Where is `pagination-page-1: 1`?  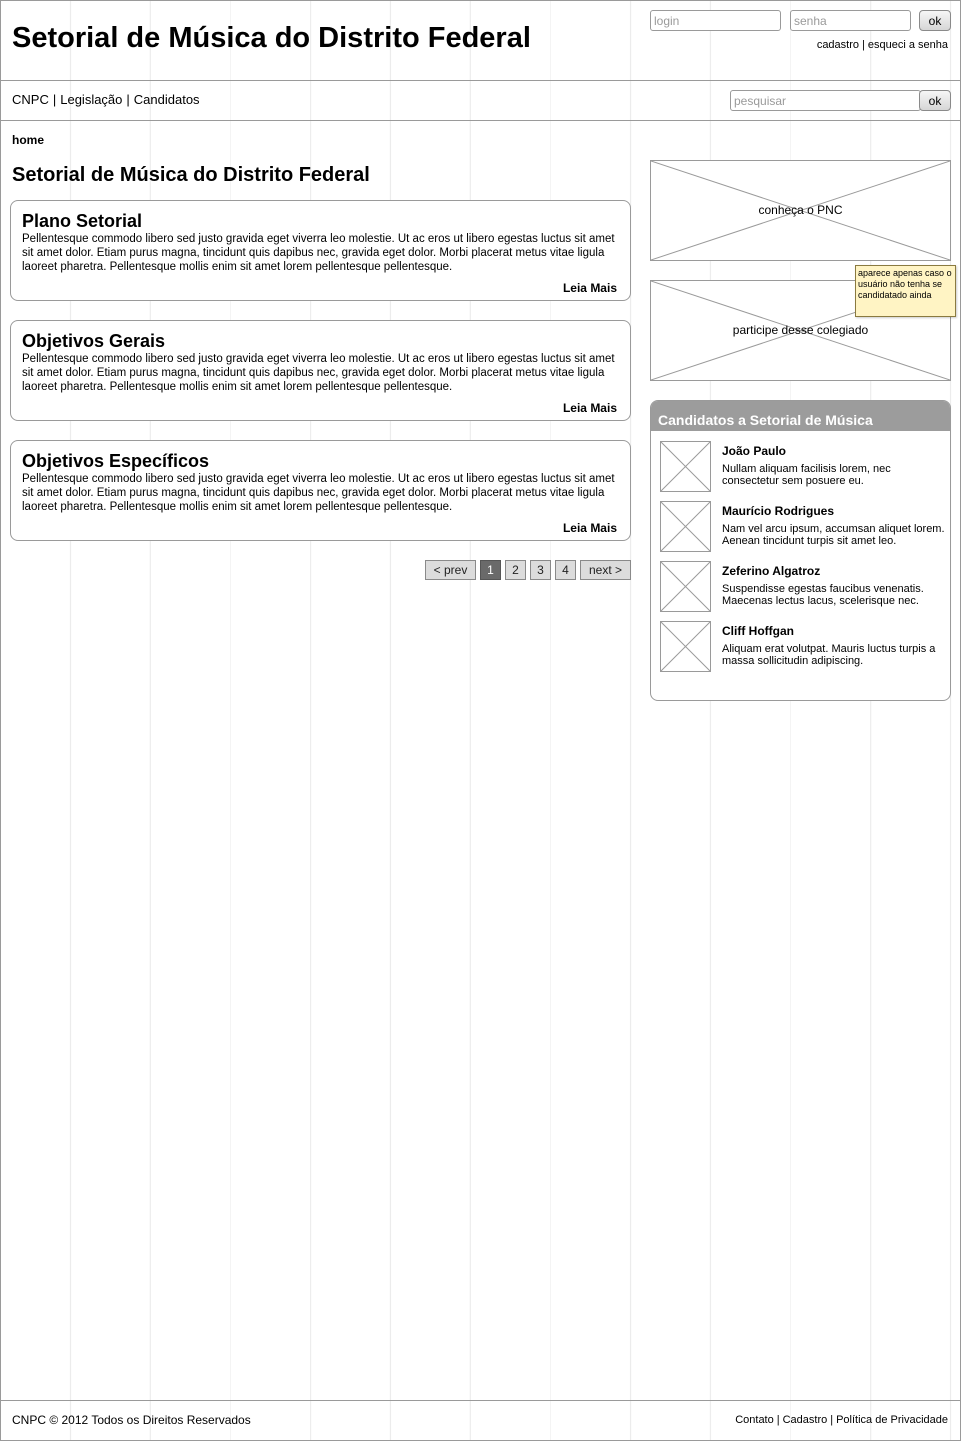
pagination-page-1: 1 is located at coordinates (490, 570).